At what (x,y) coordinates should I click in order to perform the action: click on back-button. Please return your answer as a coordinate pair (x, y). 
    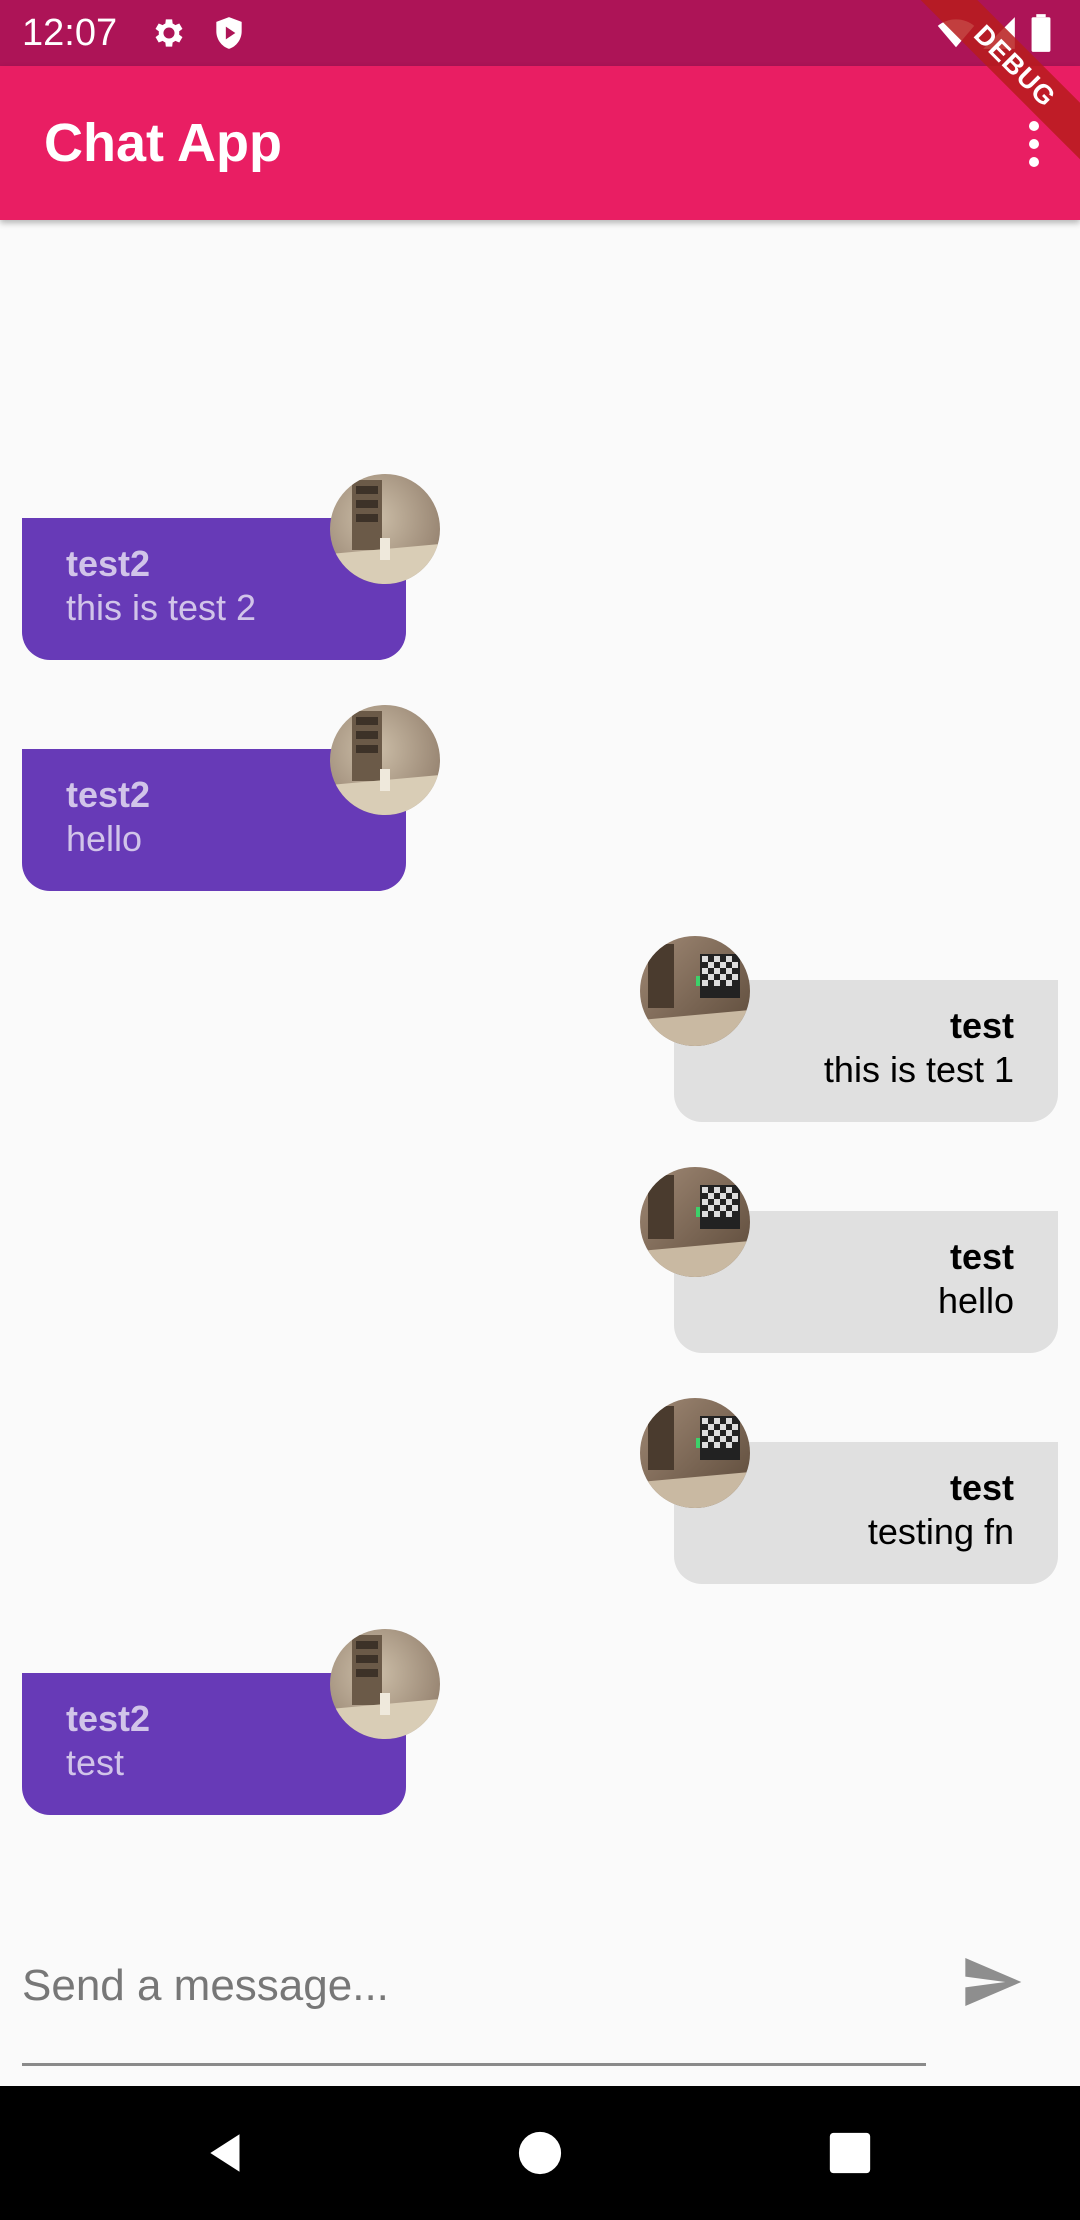
    Looking at the image, I should click on (227, 2153).